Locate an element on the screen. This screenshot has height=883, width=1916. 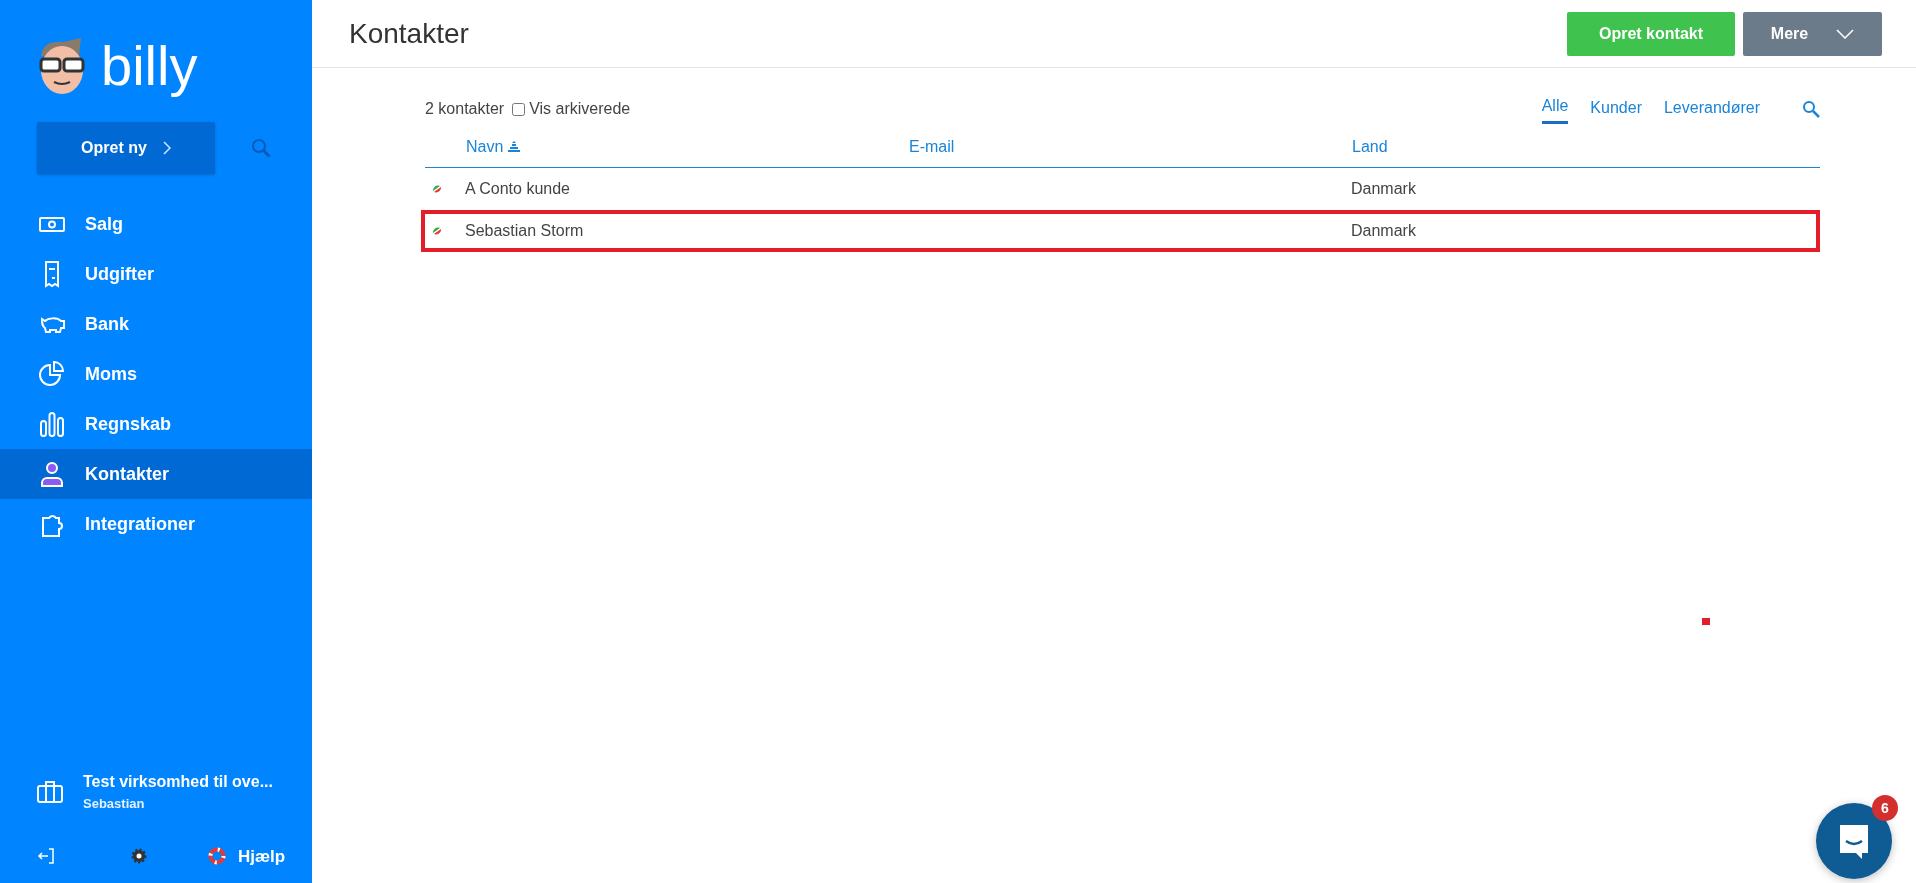
table-cell: A Conto kunde is located at coordinates (517, 188).